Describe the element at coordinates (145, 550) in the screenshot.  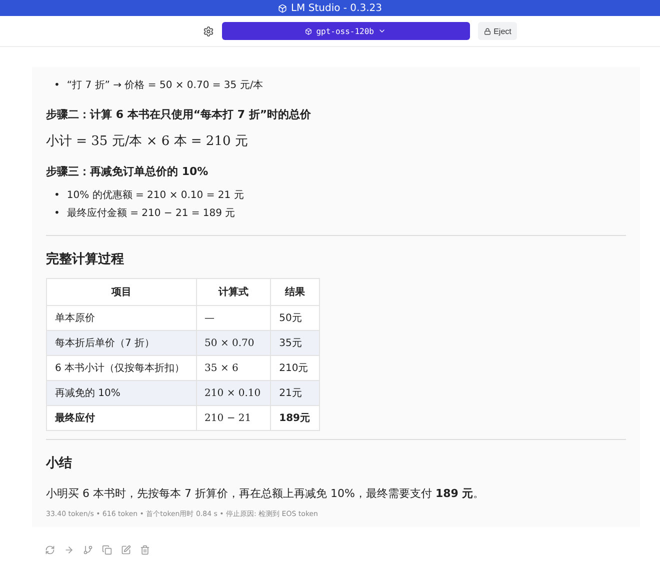
I see `delete-icon` at that location.